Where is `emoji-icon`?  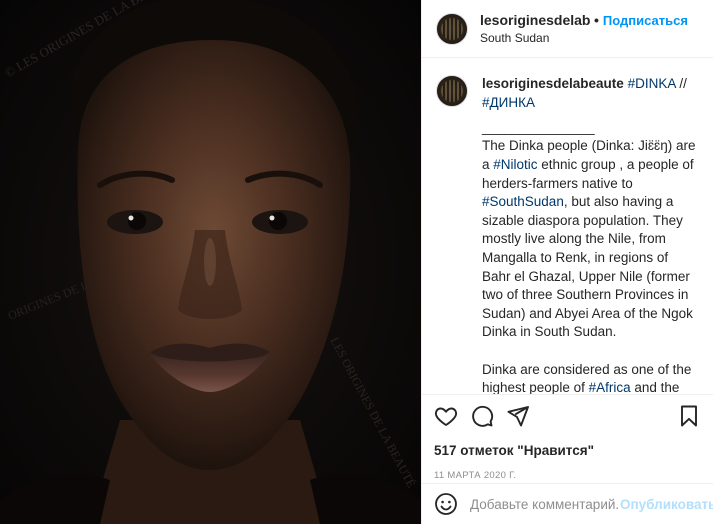 emoji-icon is located at coordinates (446, 504).